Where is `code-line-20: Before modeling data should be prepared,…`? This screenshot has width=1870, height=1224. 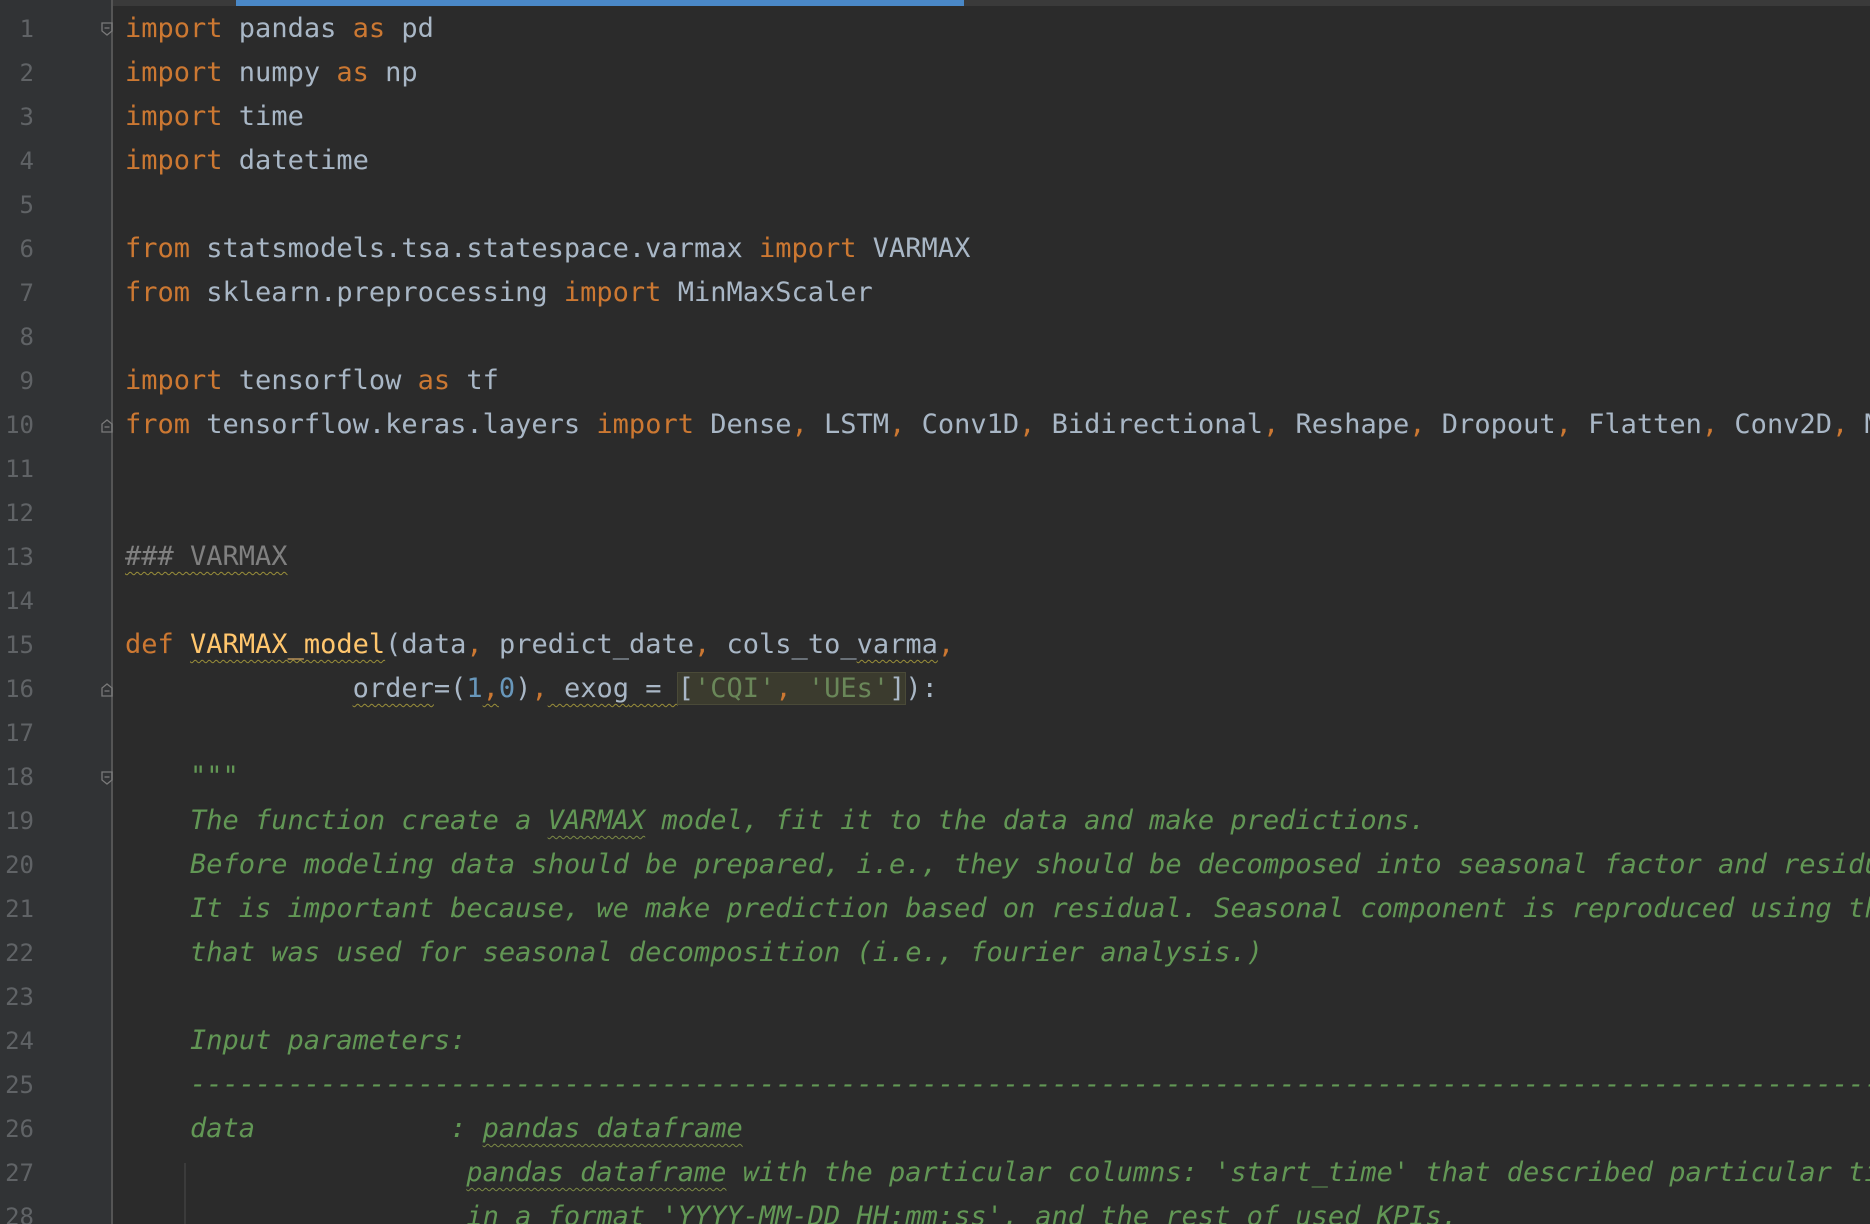 code-line-20: Before modeling data should be prepared,… is located at coordinates (997, 865).